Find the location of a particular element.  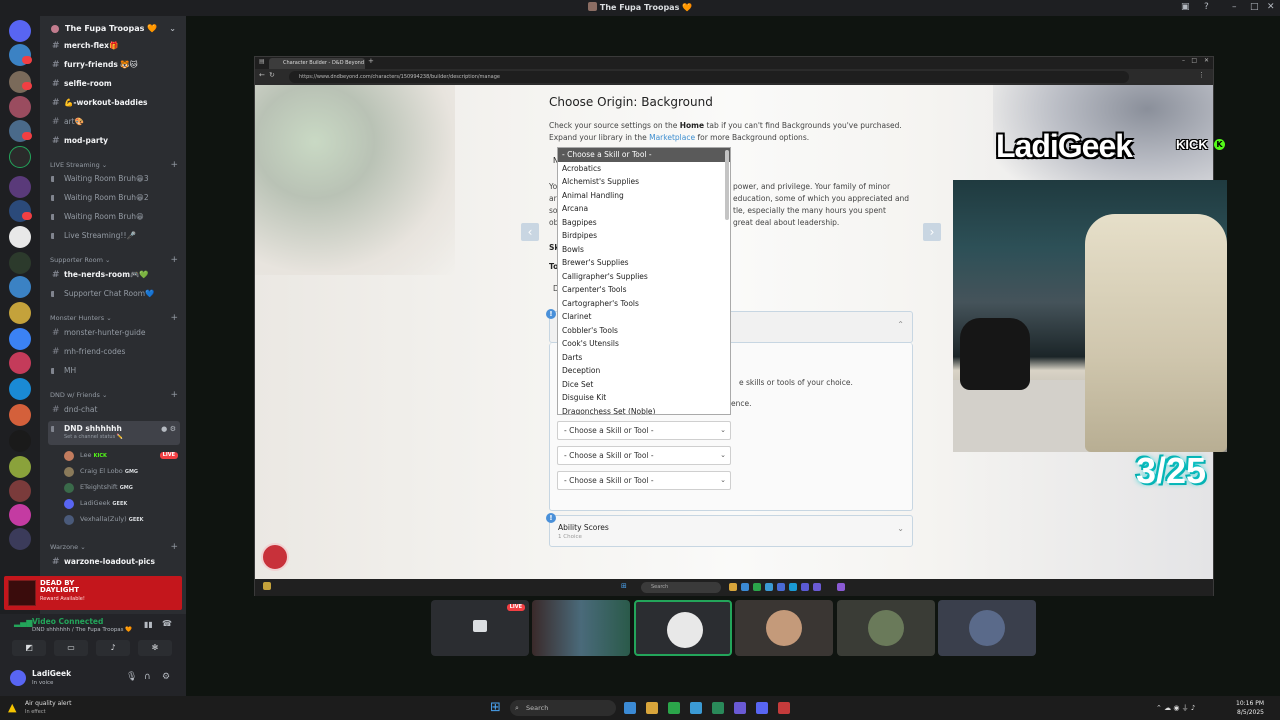

window-menu-icon: ▤ is located at coordinates (262, 61).